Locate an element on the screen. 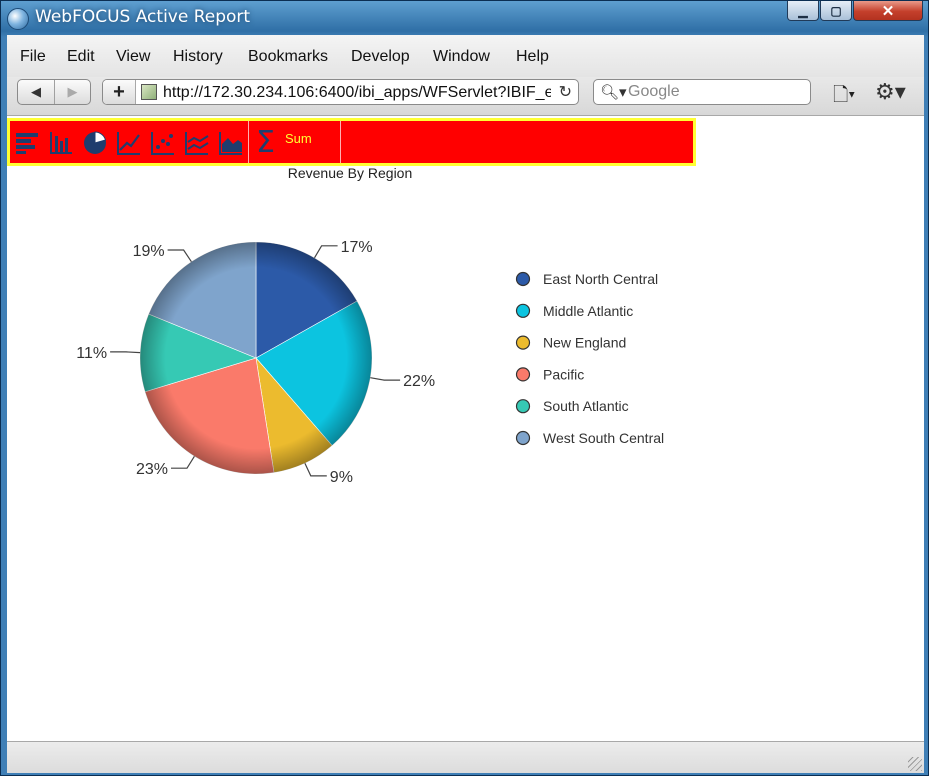 The image size is (929, 776). plus-icon: + is located at coordinates (119, 91).